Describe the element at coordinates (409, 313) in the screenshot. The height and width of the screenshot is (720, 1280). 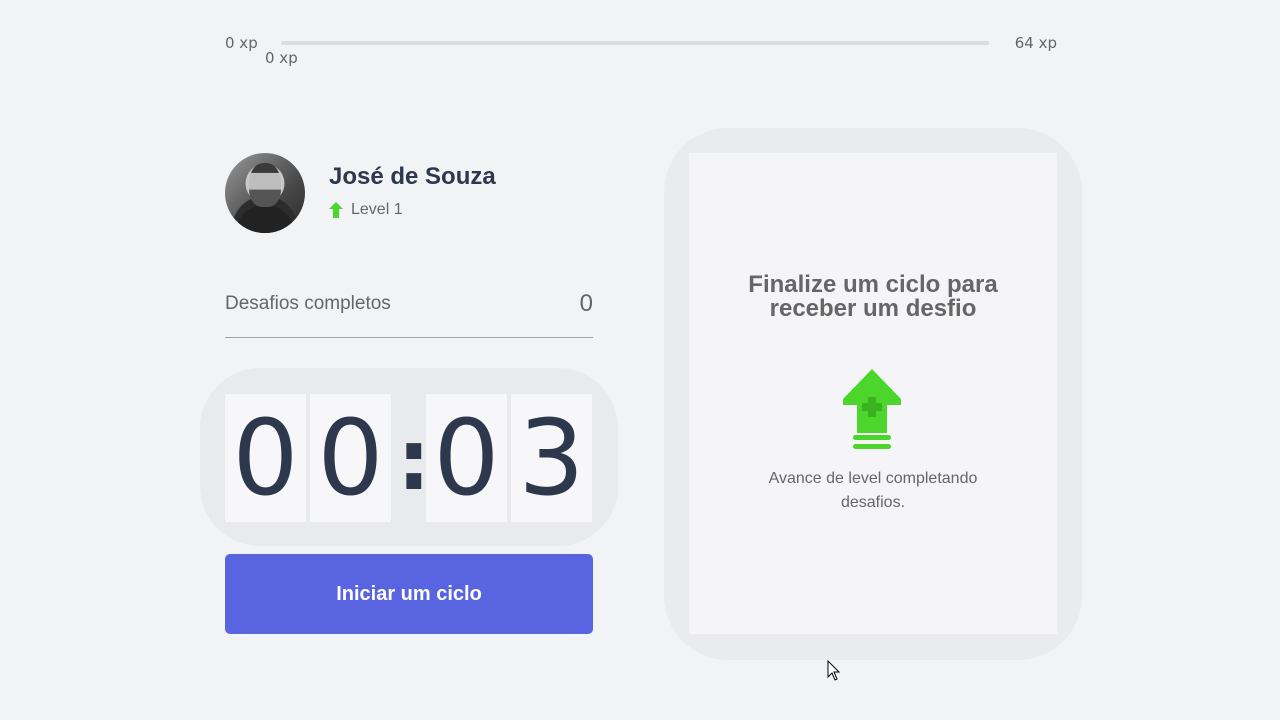
I see `completed-challenges: Desafios completos 0` at that location.